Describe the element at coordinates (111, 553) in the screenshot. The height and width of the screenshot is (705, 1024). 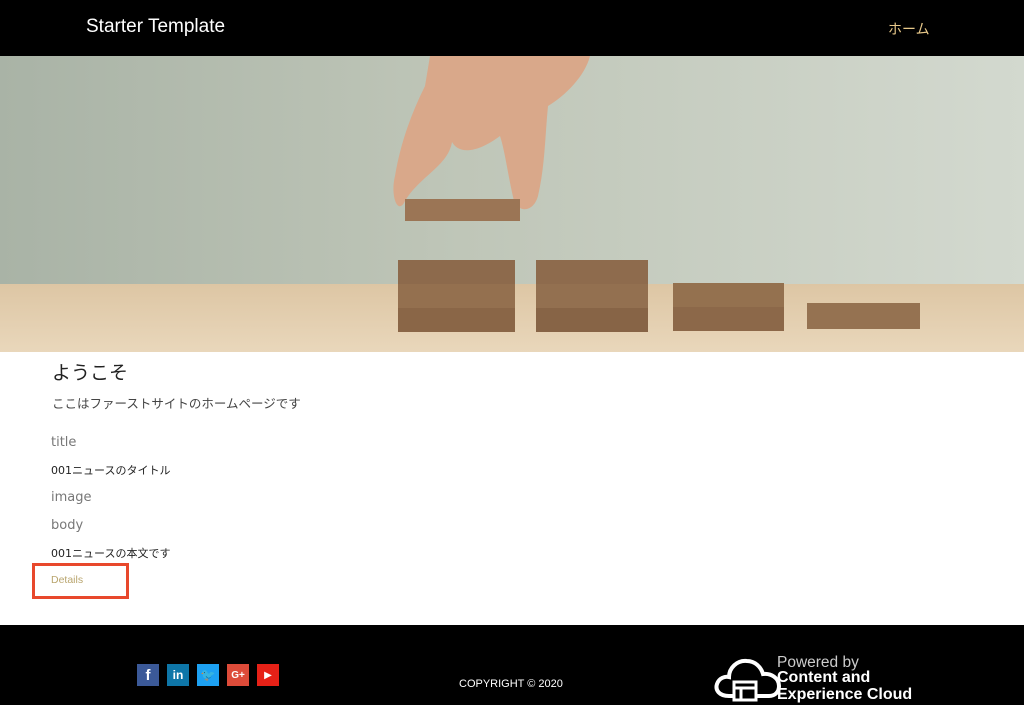
I see `body-value: 001ニュースの本文です` at that location.